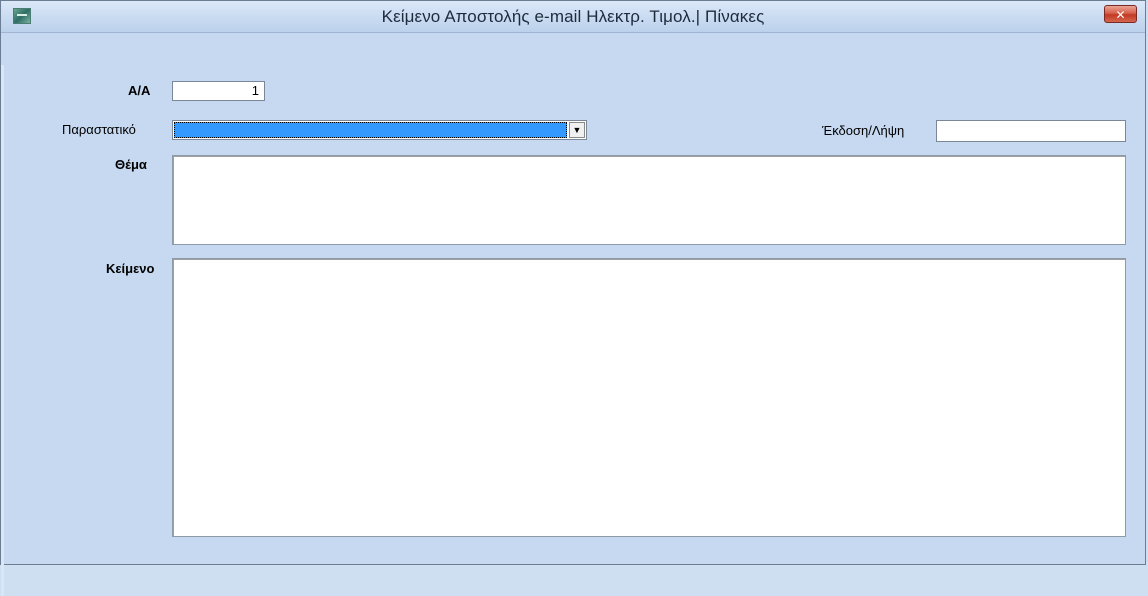 The height and width of the screenshot is (596, 1148). Describe the element at coordinates (2, 330) in the screenshot. I see `window-left-edge` at that location.